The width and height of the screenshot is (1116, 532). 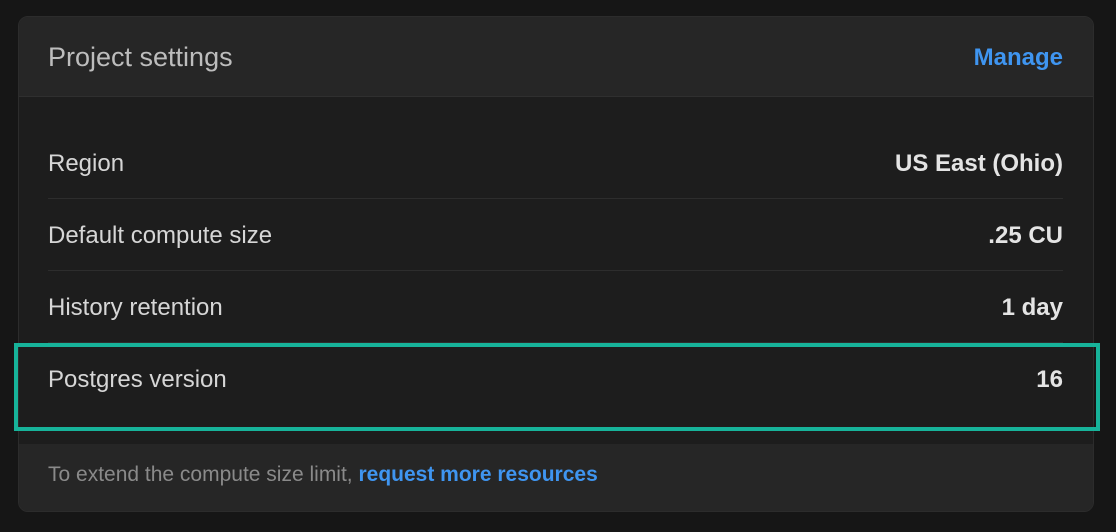 What do you see at coordinates (978, 163) in the screenshot?
I see `setting-value: US East (Ohio)` at bounding box center [978, 163].